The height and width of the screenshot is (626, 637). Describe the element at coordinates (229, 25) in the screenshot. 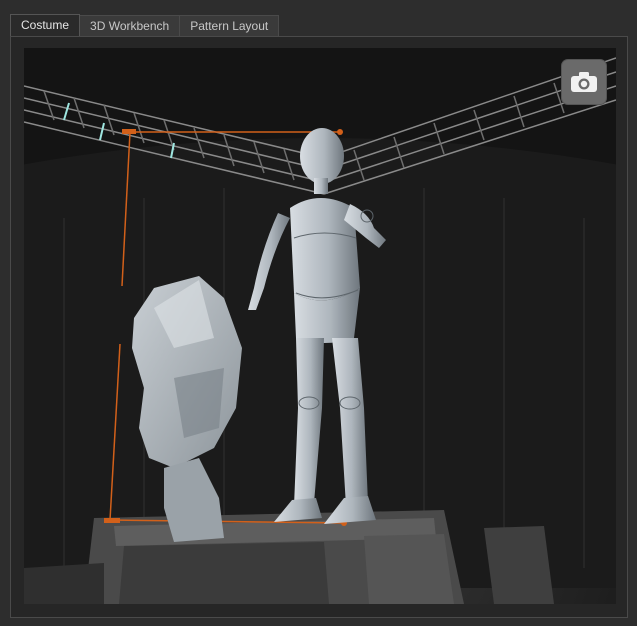

I see `tab-pattern-layout: Pattern Layout` at that location.